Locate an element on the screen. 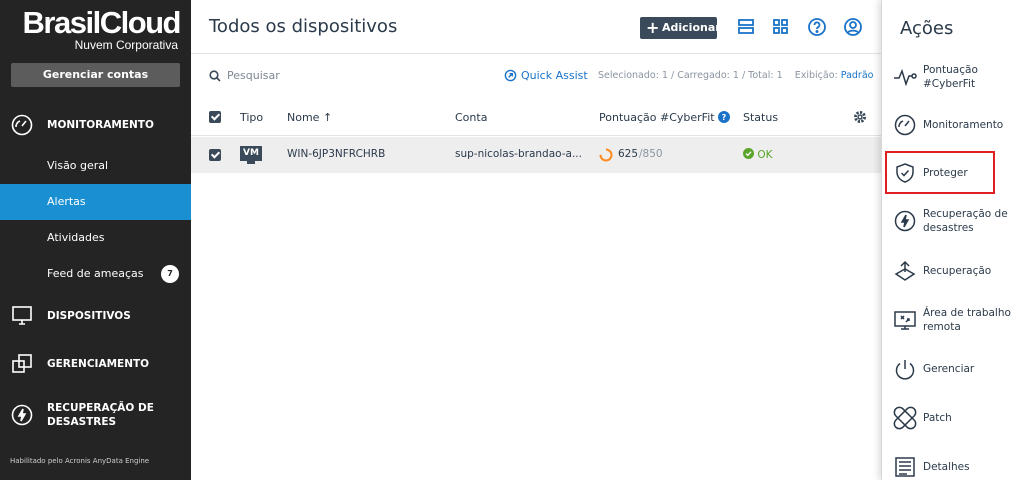  page-title: Todos os dispositivos is located at coordinates (303, 26).